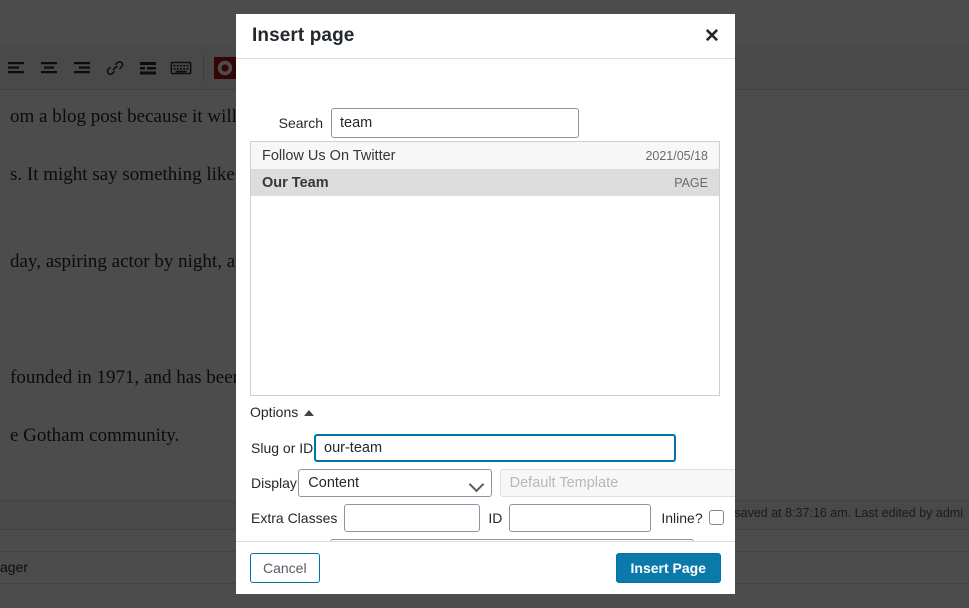  What do you see at coordinates (476, 484) in the screenshot?
I see `chevron-down-icon` at bounding box center [476, 484].